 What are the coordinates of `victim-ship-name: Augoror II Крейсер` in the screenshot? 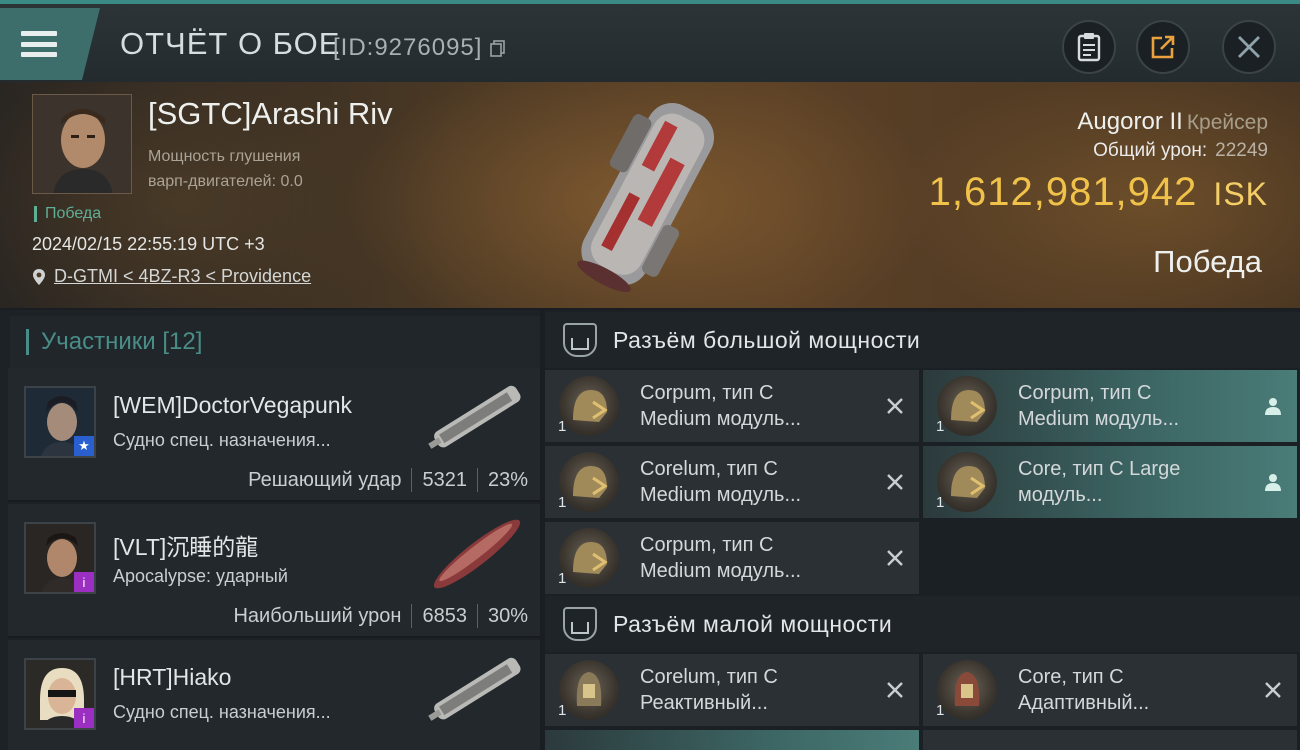 It's located at (1172, 122).